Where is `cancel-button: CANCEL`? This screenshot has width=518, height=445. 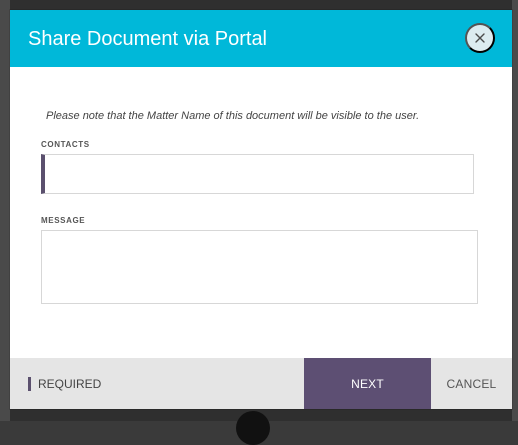 cancel-button: CANCEL is located at coordinates (471, 383).